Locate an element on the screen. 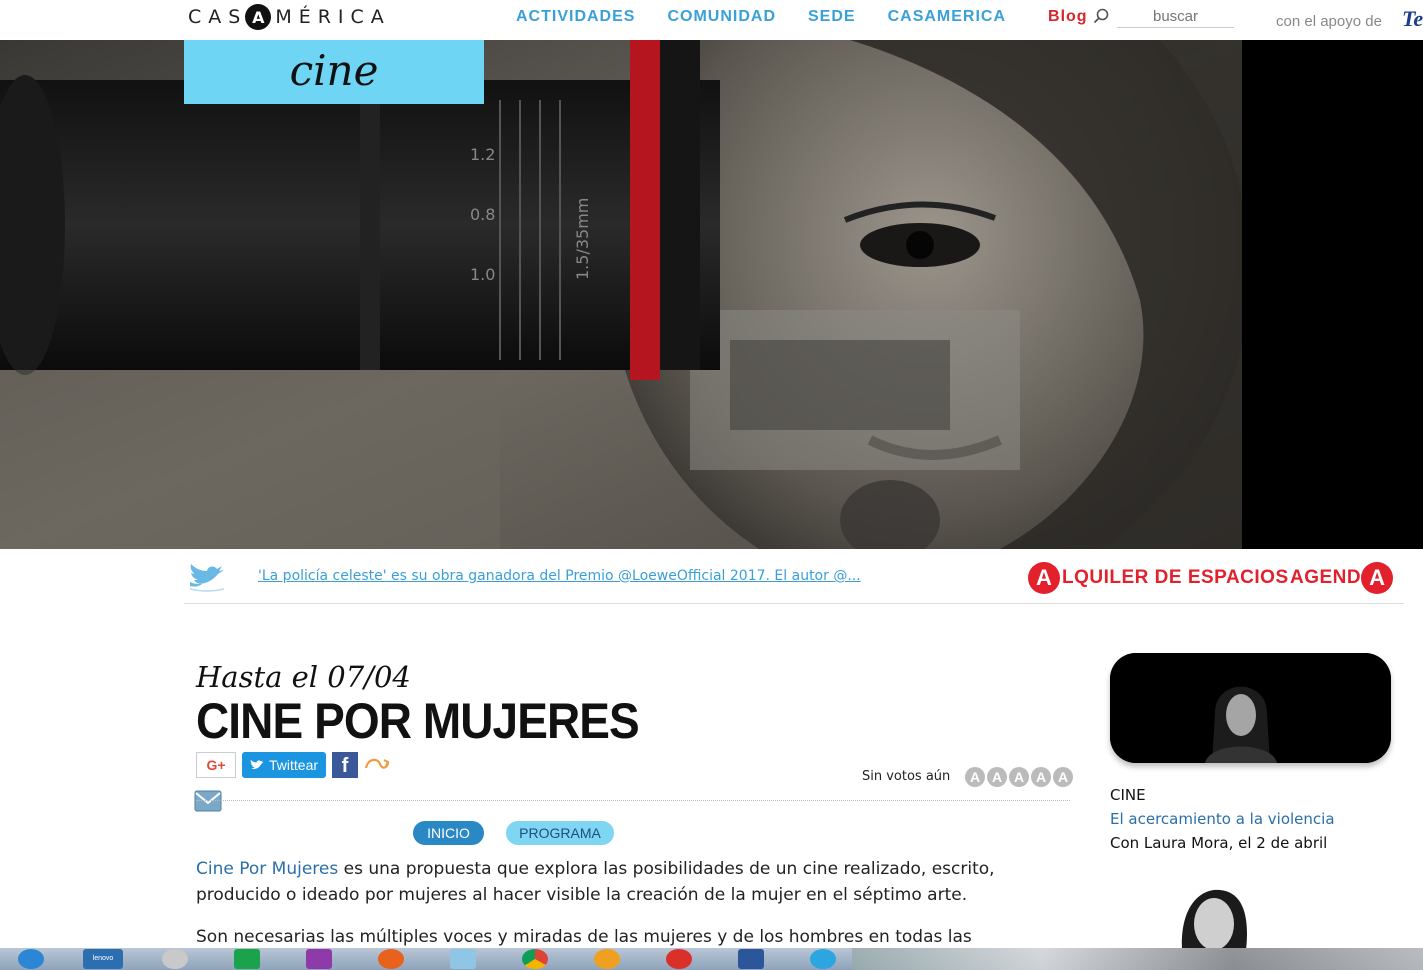  logo-a-circle: A is located at coordinates (258, 17).